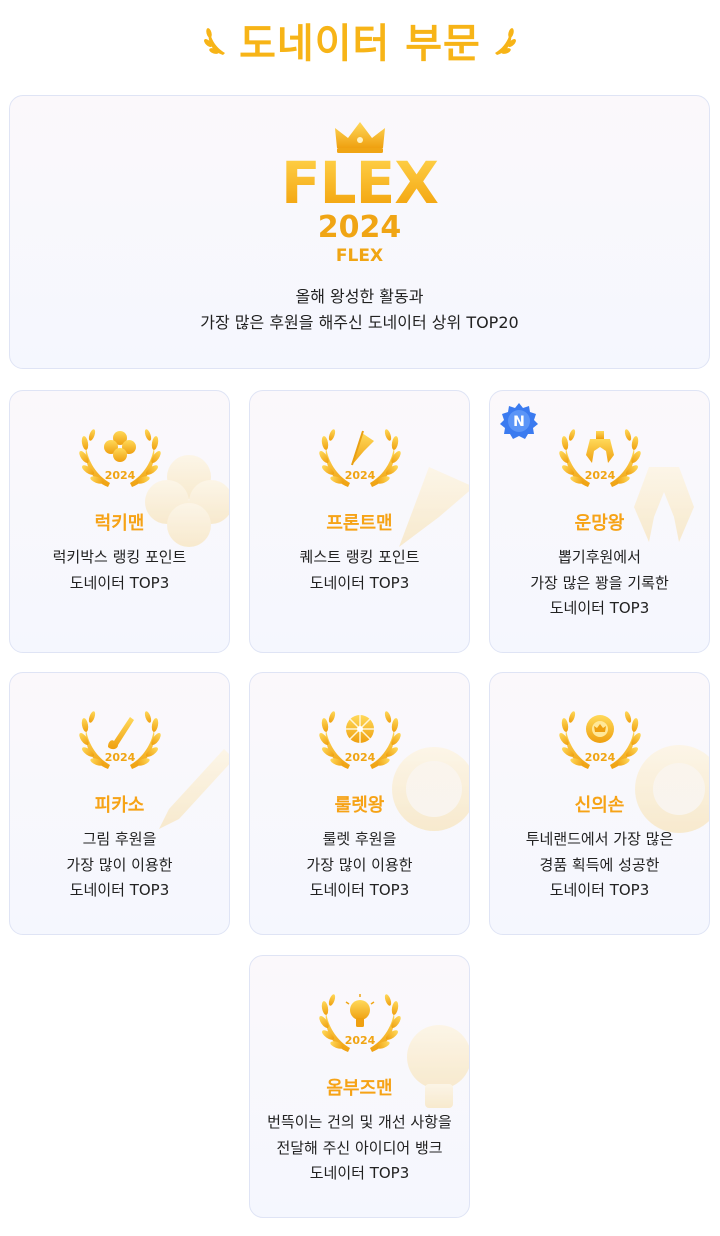  I want to click on award-card-unmangwang: N 2024 운망왕 뽑기후원에서 가장 많은 꽝을 기록한 도네이터 TOP3, so click(599, 521).